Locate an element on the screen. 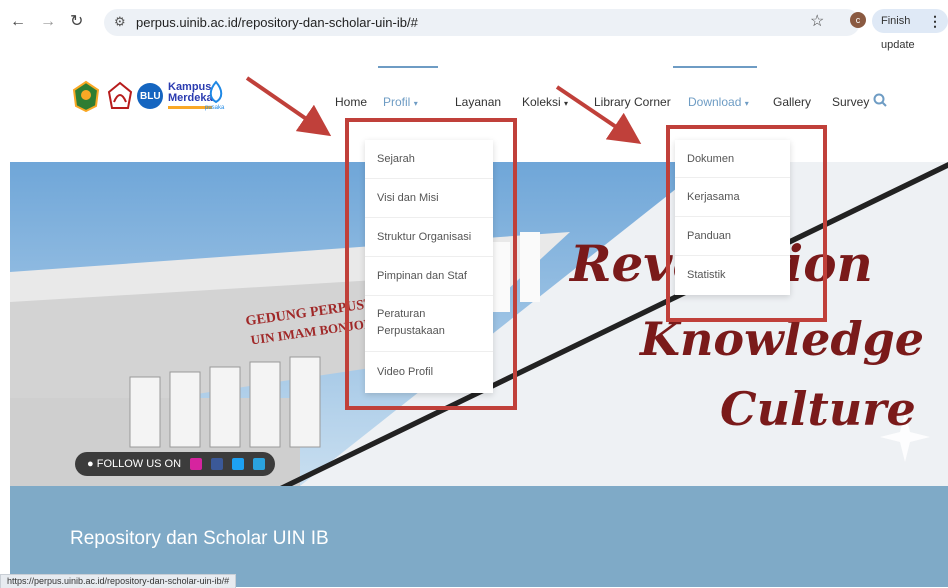 Image resolution: width=948 pixels, height=588 pixels. annotation-arrow-profil is located at coordinates (288, 106).